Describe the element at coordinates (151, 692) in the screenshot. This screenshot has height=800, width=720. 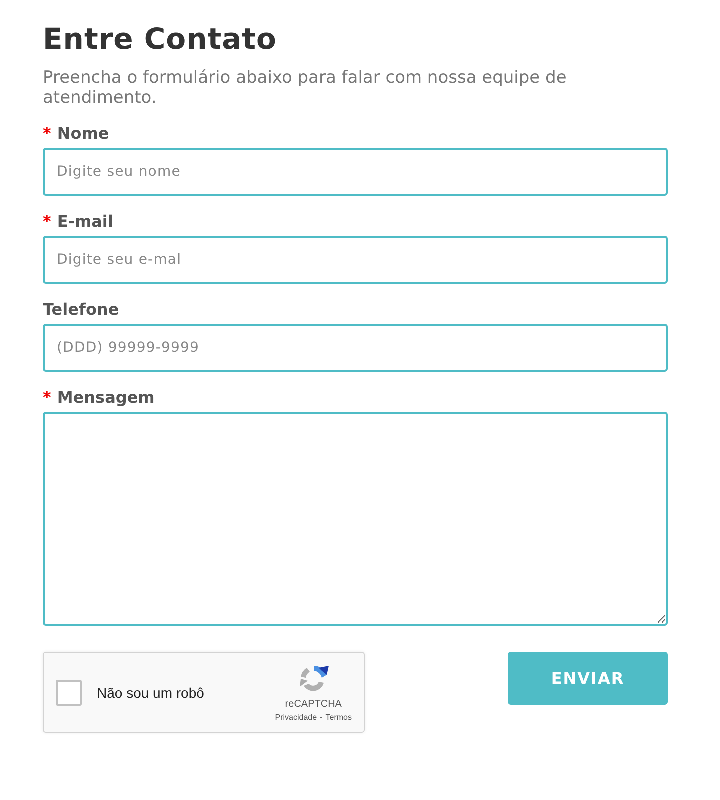
I see `captcha-label: Não sou um robô` at that location.